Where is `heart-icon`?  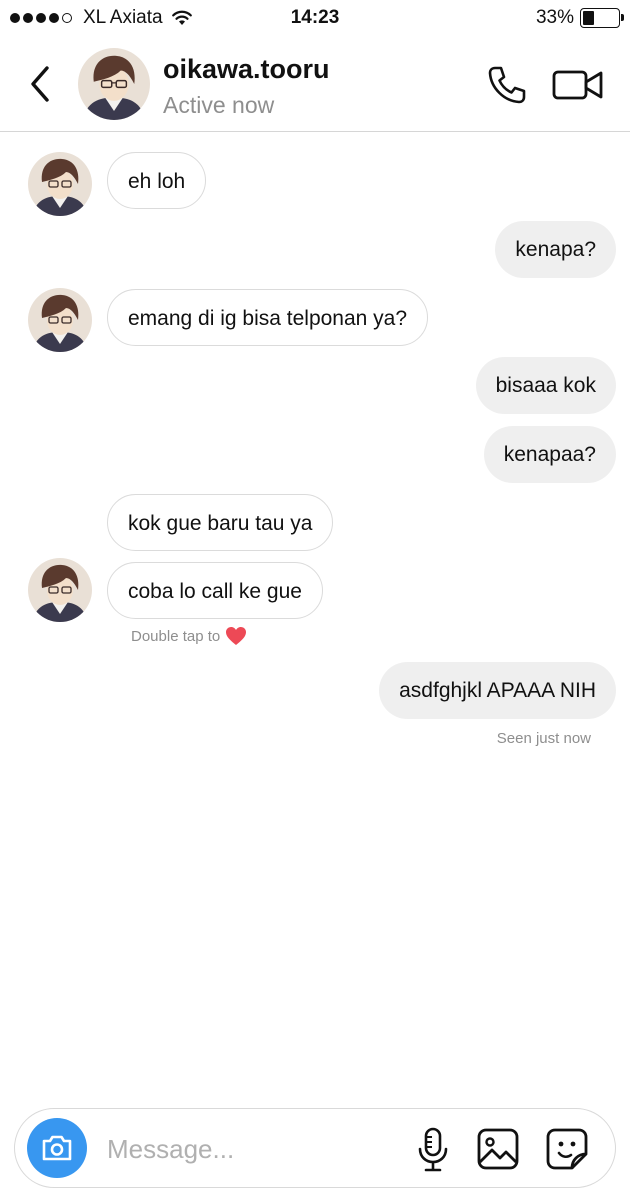 heart-icon is located at coordinates (236, 636).